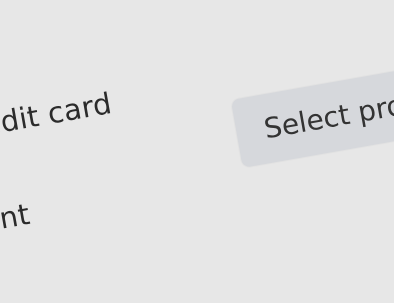 The image size is (394, 303). What do you see at coordinates (57, 121) in the screenshot?
I see `credit-card-option-label: nt / credit card` at bounding box center [57, 121].